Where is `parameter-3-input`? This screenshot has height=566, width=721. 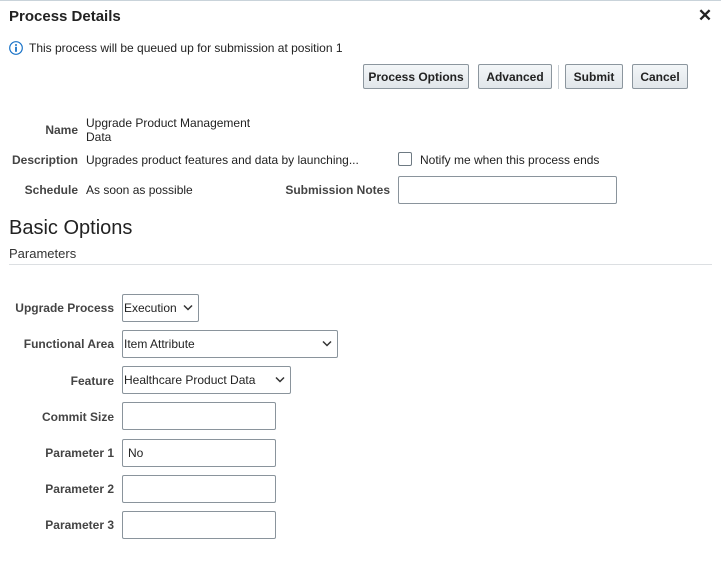 parameter-3-input is located at coordinates (199, 525).